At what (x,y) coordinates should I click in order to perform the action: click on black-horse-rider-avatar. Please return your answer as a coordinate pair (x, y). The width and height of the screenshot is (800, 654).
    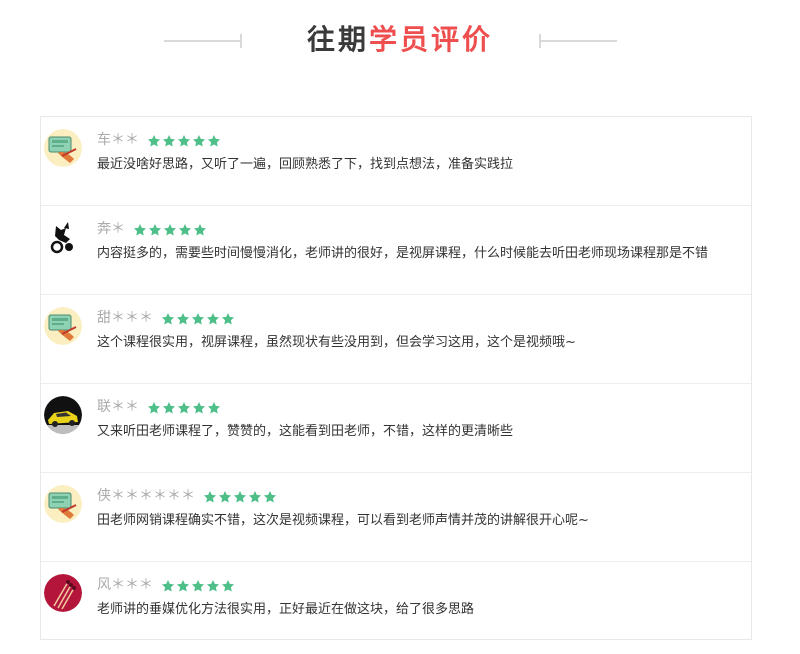
    Looking at the image, I should click on (63, 237).